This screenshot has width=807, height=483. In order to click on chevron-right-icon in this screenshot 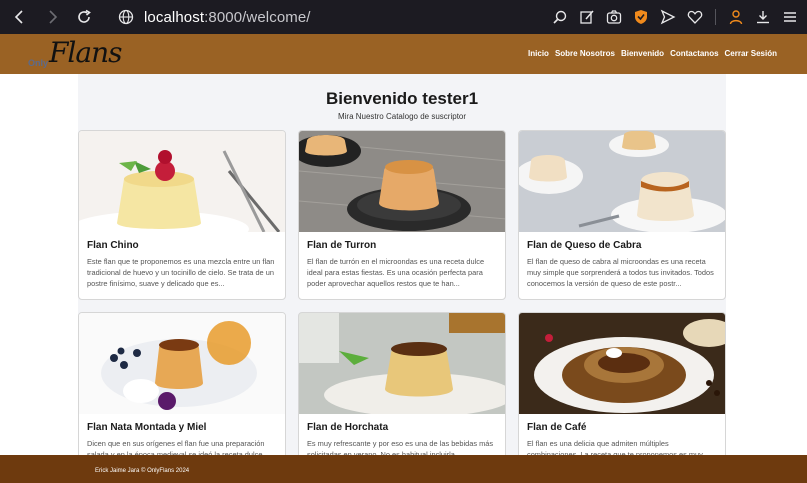, I will do `click(53, 17)`.